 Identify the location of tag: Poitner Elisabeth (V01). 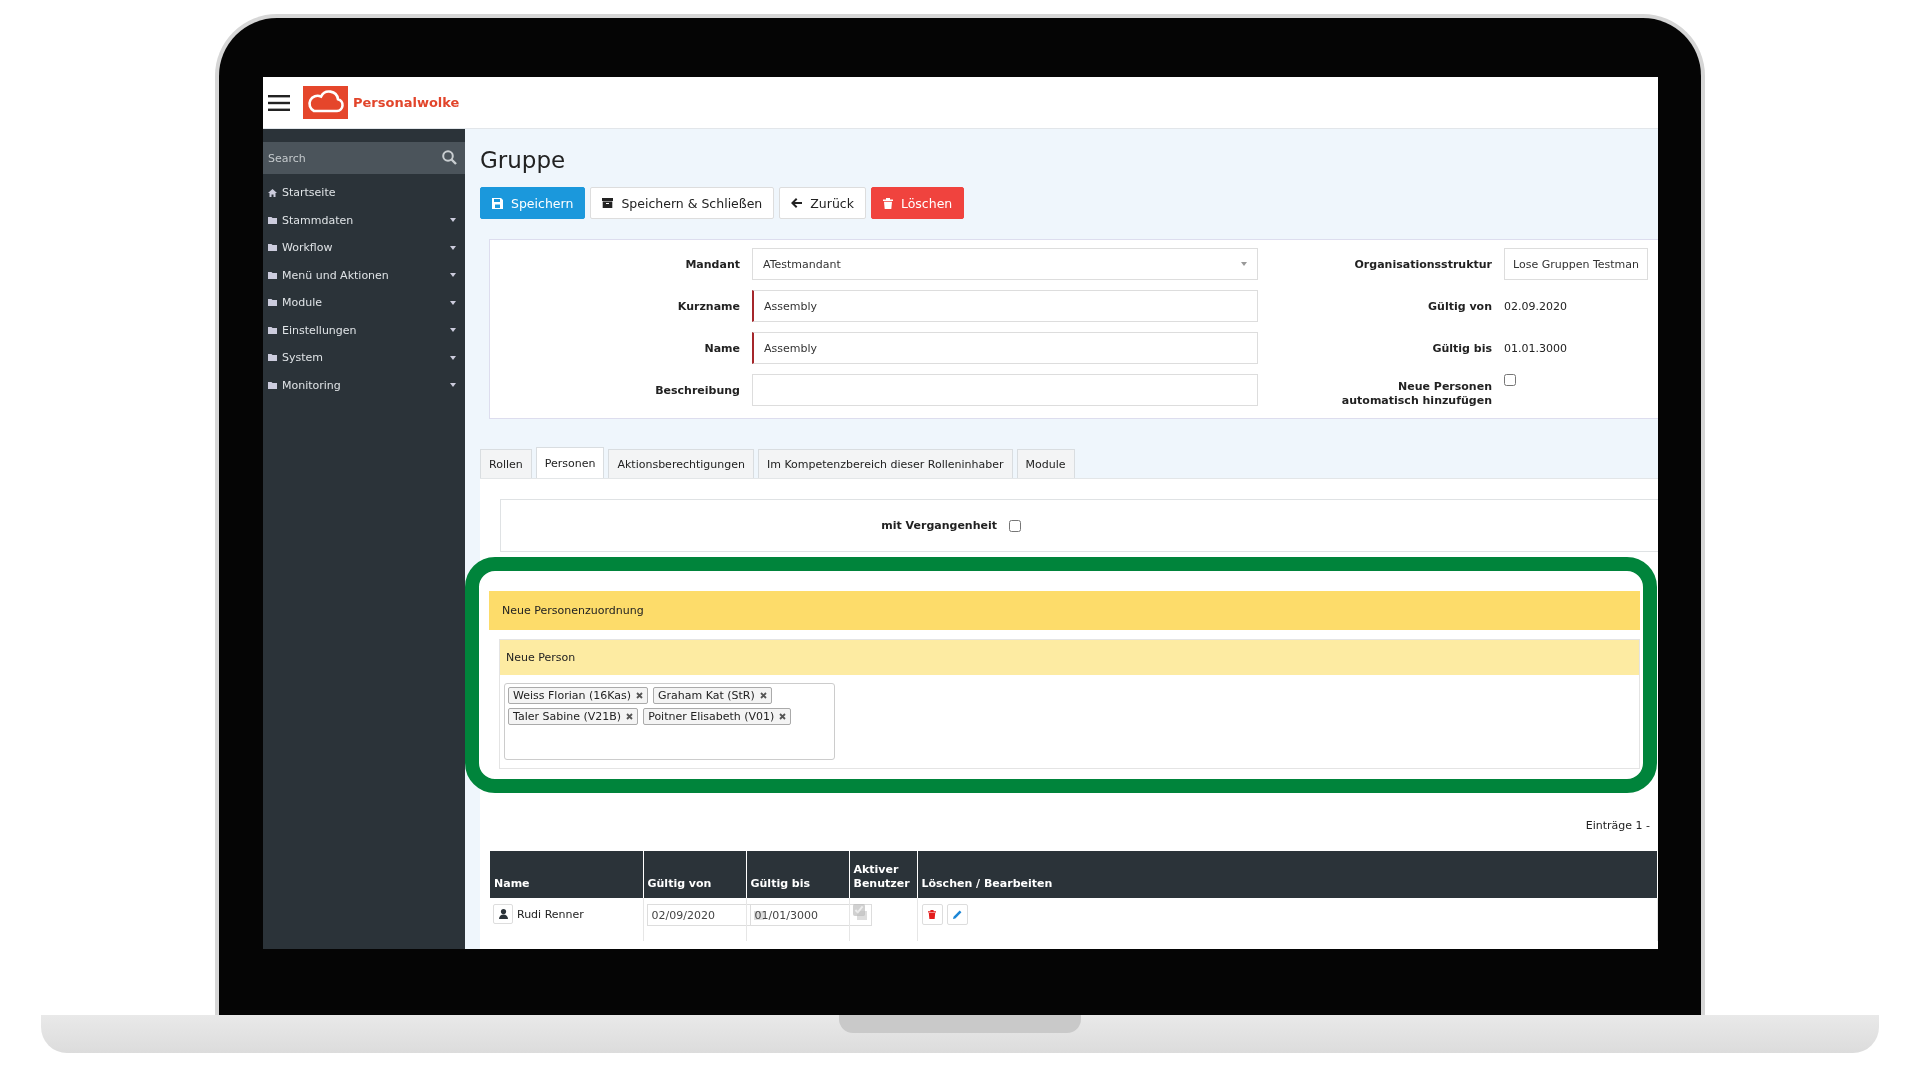
(717, 716).